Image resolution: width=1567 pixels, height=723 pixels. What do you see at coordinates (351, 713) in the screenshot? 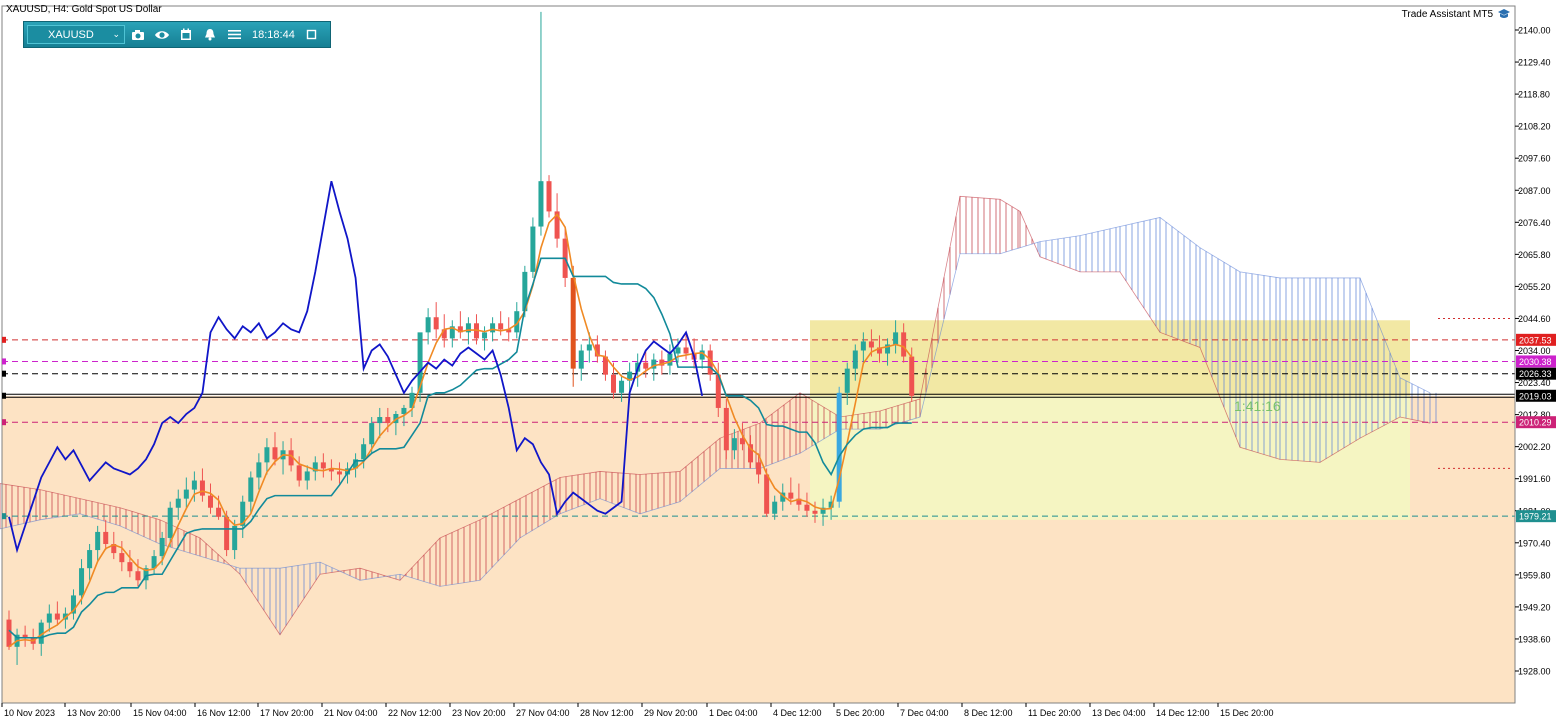
I see `x-tick-label: 21 Nov 04:00` at bounding box center [351, 713].